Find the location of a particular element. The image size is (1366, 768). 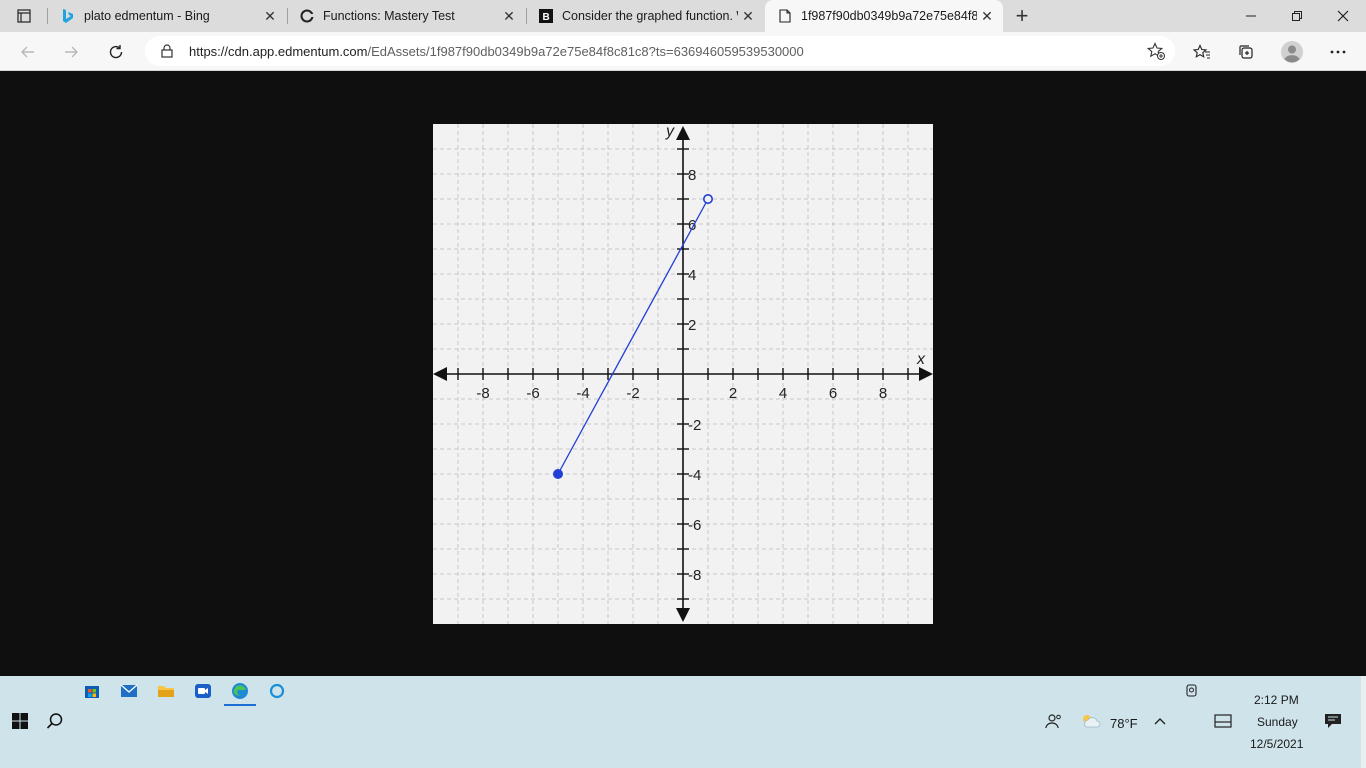

x-tick-label: 2 is located at coordinates (733, 393).